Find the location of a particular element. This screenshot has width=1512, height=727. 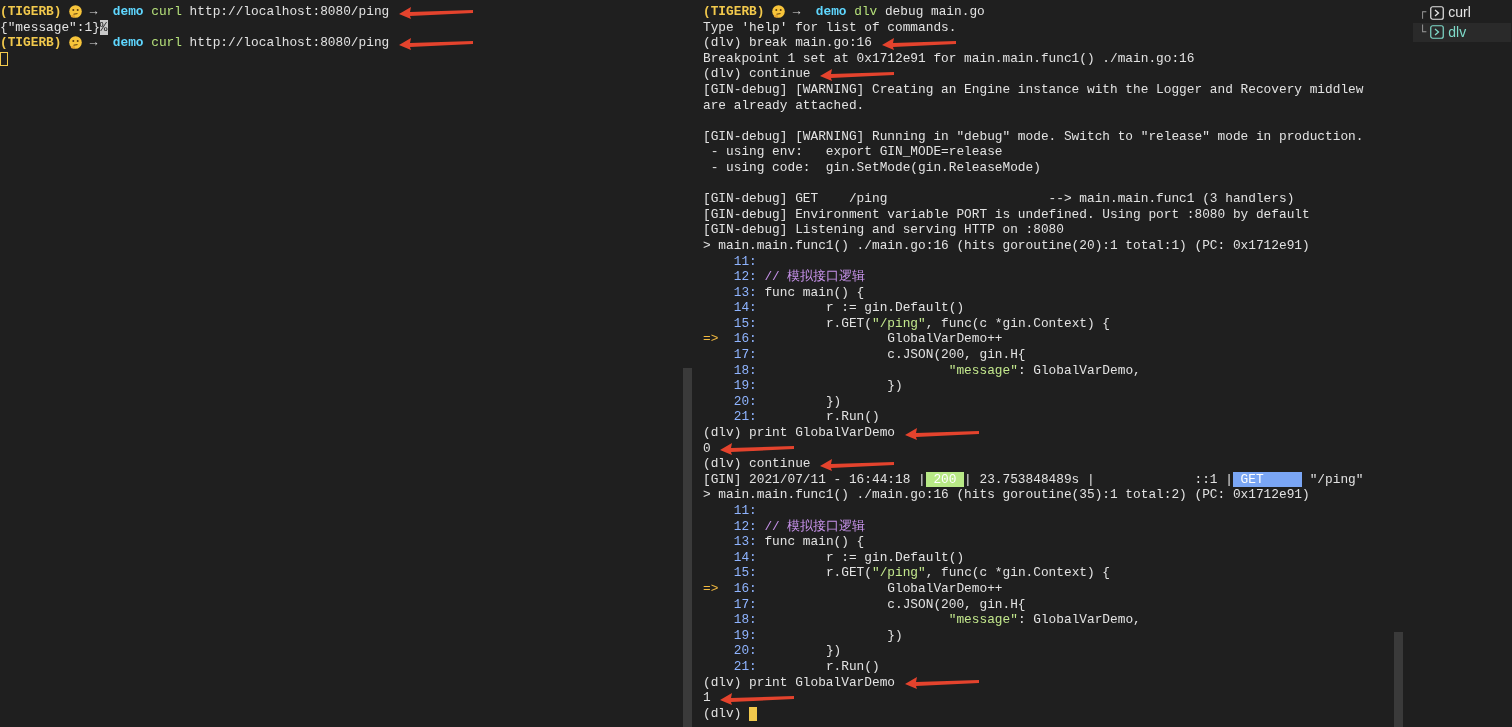

terminal-text: 0 is located at coordinates (707, 448).